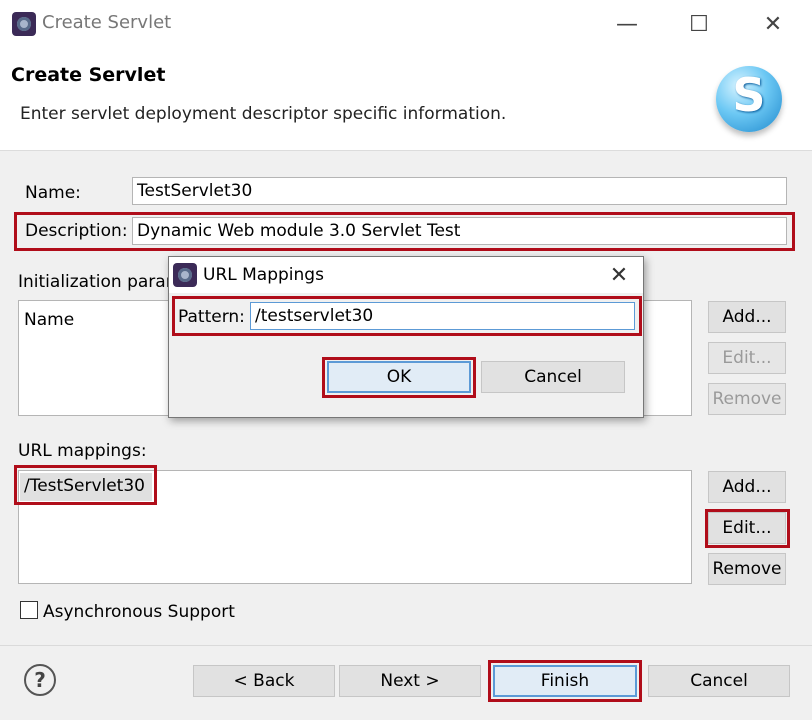  What do you see at coordinates (355, 527) in the screenshot?
I see `url-mappings-list: /TestServlet30` at bounding box center [355, 527].